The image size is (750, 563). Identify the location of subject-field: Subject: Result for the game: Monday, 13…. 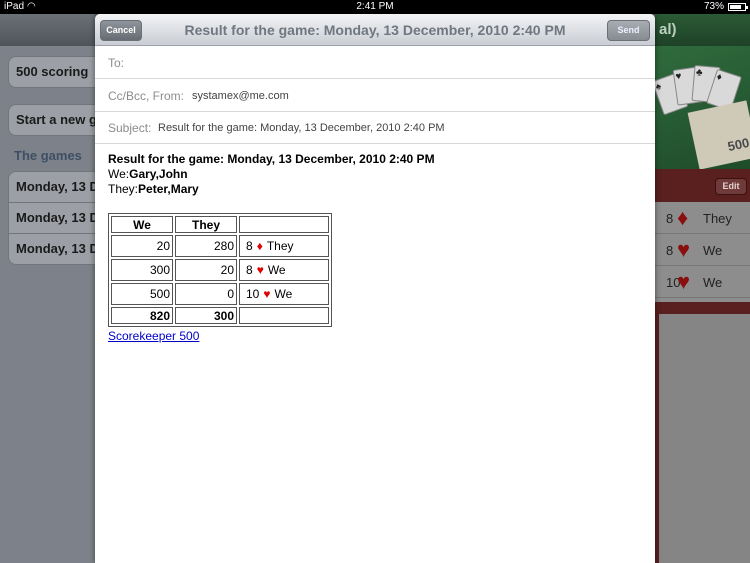
(375, 128).